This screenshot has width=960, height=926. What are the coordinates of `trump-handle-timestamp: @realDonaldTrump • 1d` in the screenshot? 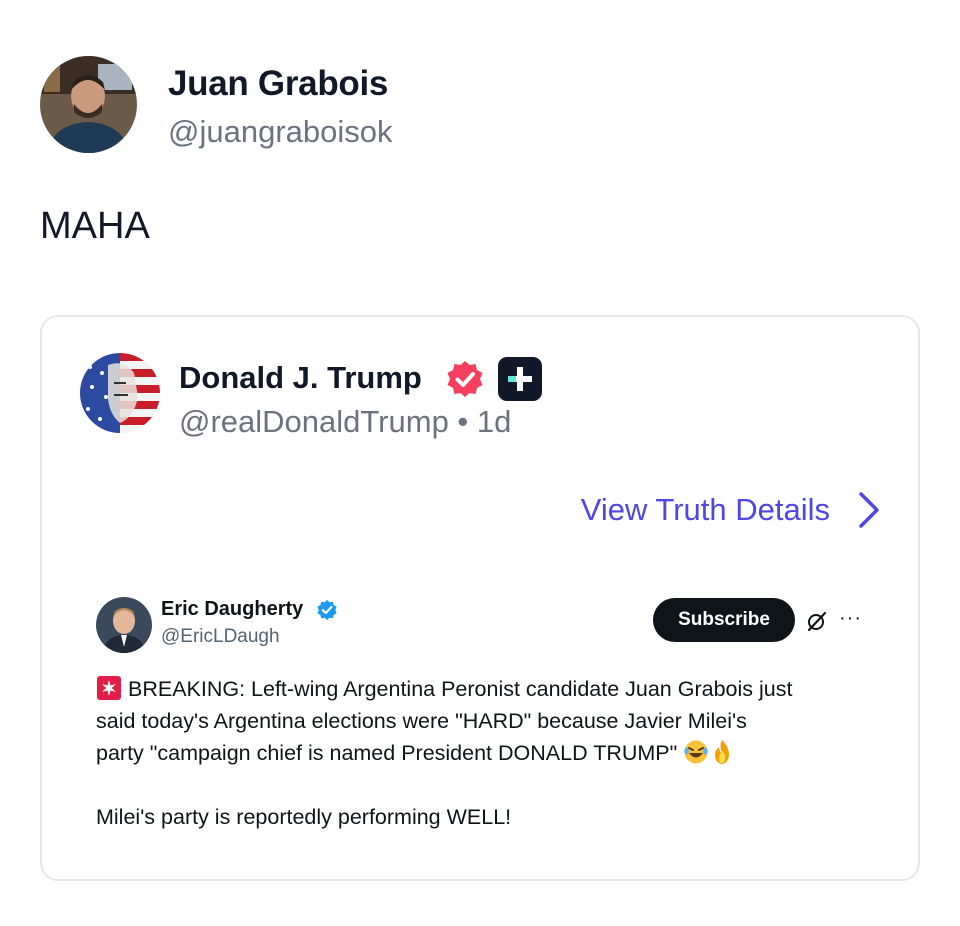 It's located at (345, 421).